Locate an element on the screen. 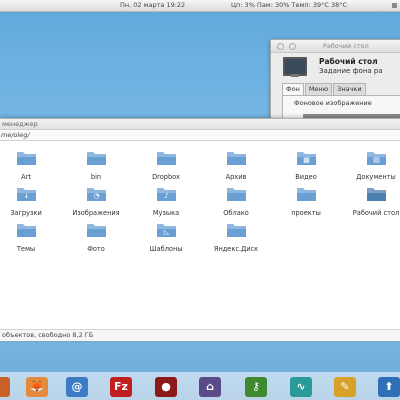 This screenshot has height=400, width=400. file-manager-title: менеджер is located at coordinates (20, 124).